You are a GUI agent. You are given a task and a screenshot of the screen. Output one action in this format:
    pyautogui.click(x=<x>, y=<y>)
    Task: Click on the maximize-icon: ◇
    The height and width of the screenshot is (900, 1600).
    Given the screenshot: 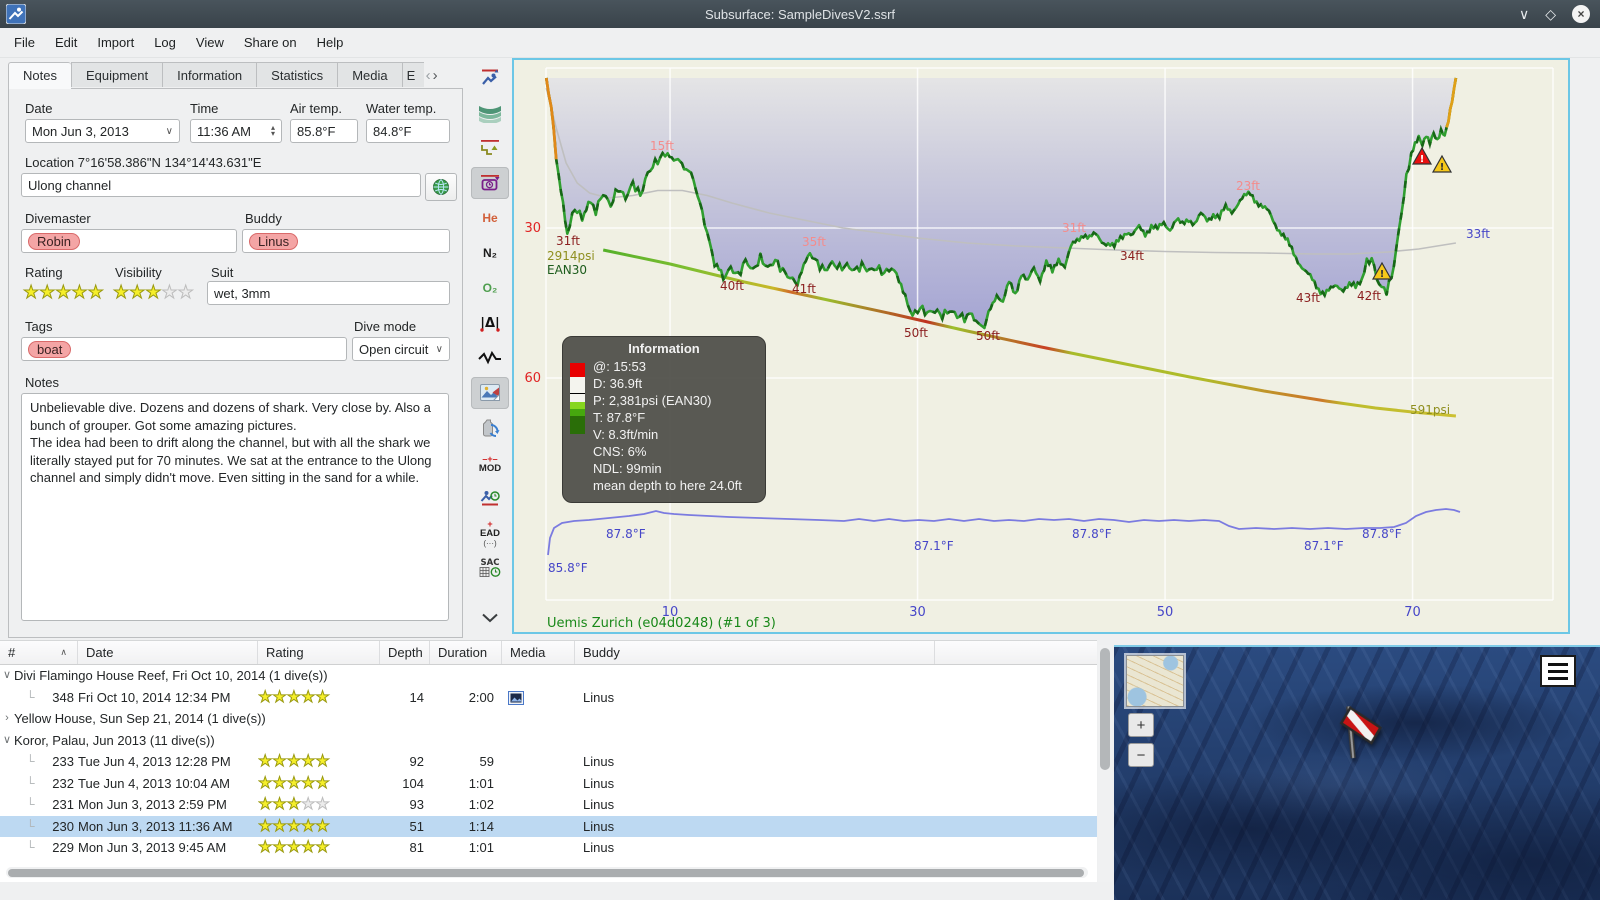 What is the action you would take?
    pyautogui.click(x=1550, y=14)
    